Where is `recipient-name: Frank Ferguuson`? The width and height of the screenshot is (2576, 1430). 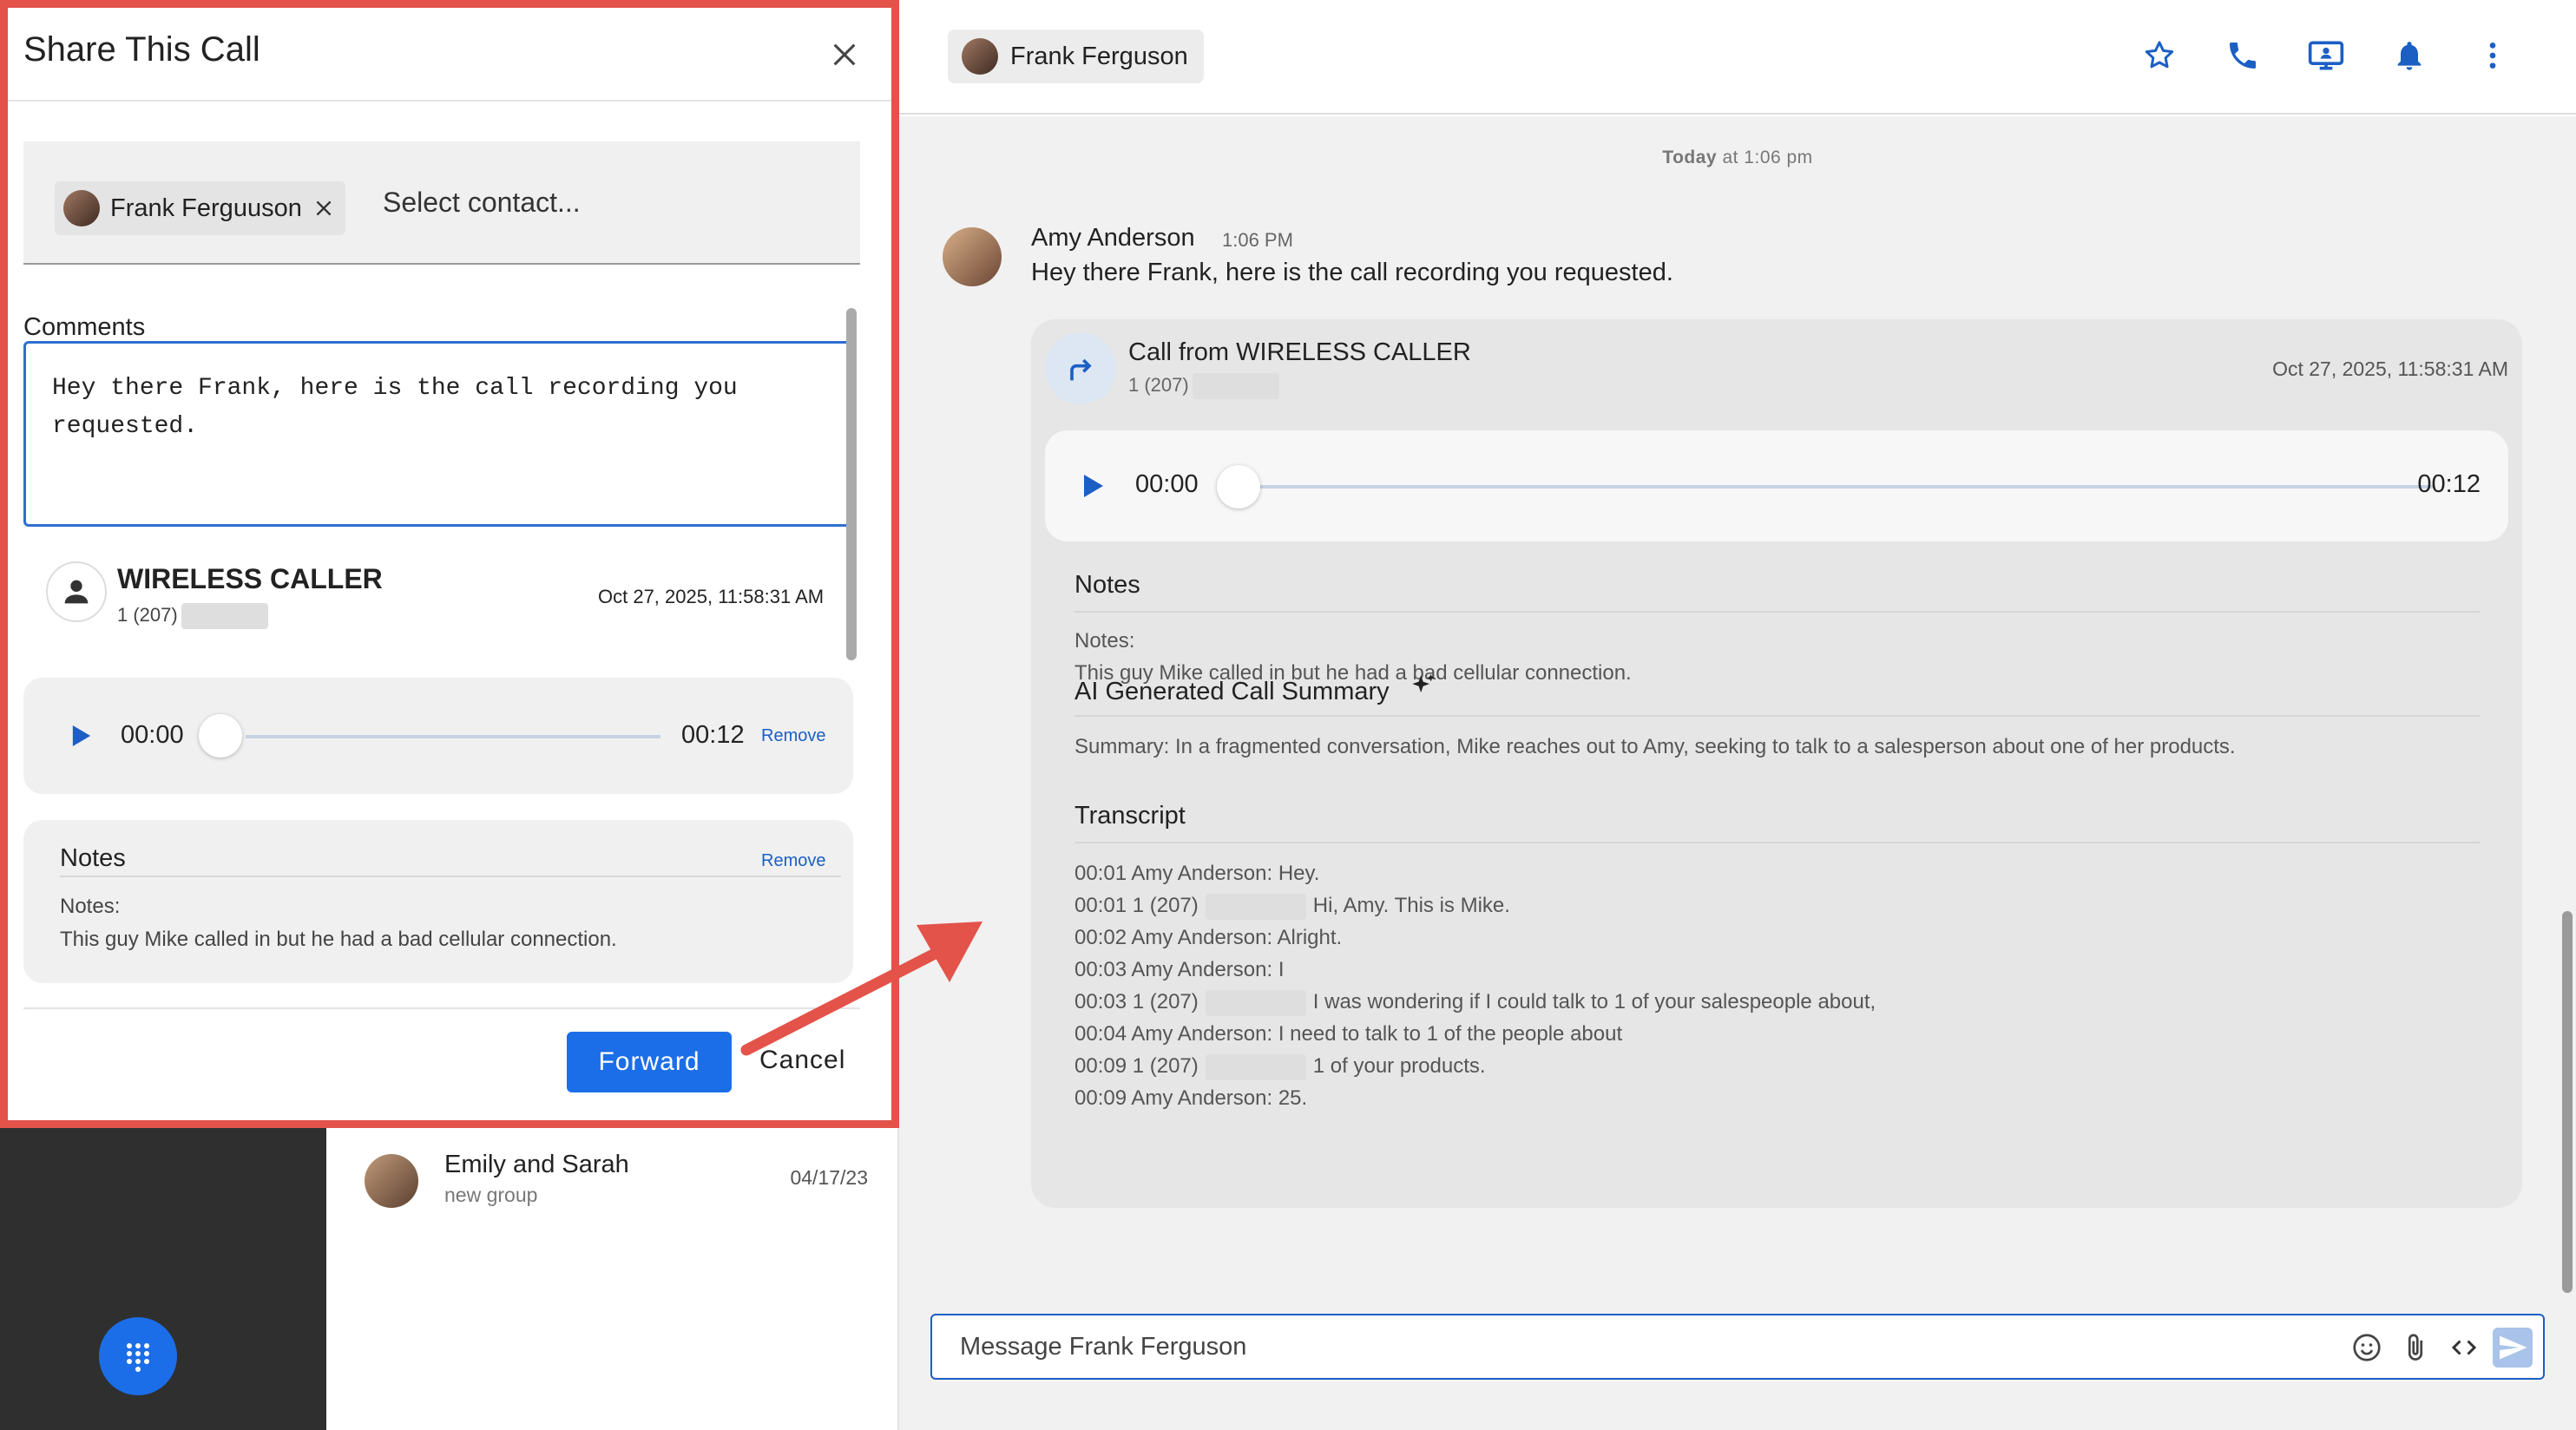 recipient-name: Frank Ferguuson is located at coordinates (206, 208).